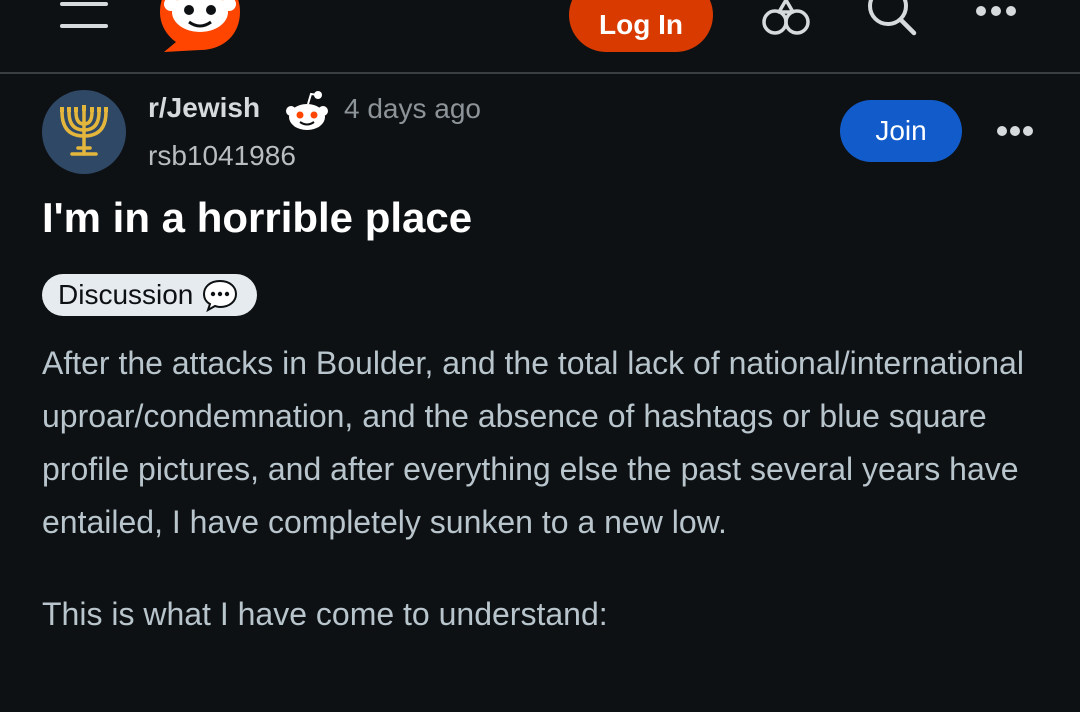 The width and height of the screenshot is (1080, 712). What do you see at coordinates (786, 20) in the screenshot?
I see `advertise-icon` at bounding box center [786, 20].